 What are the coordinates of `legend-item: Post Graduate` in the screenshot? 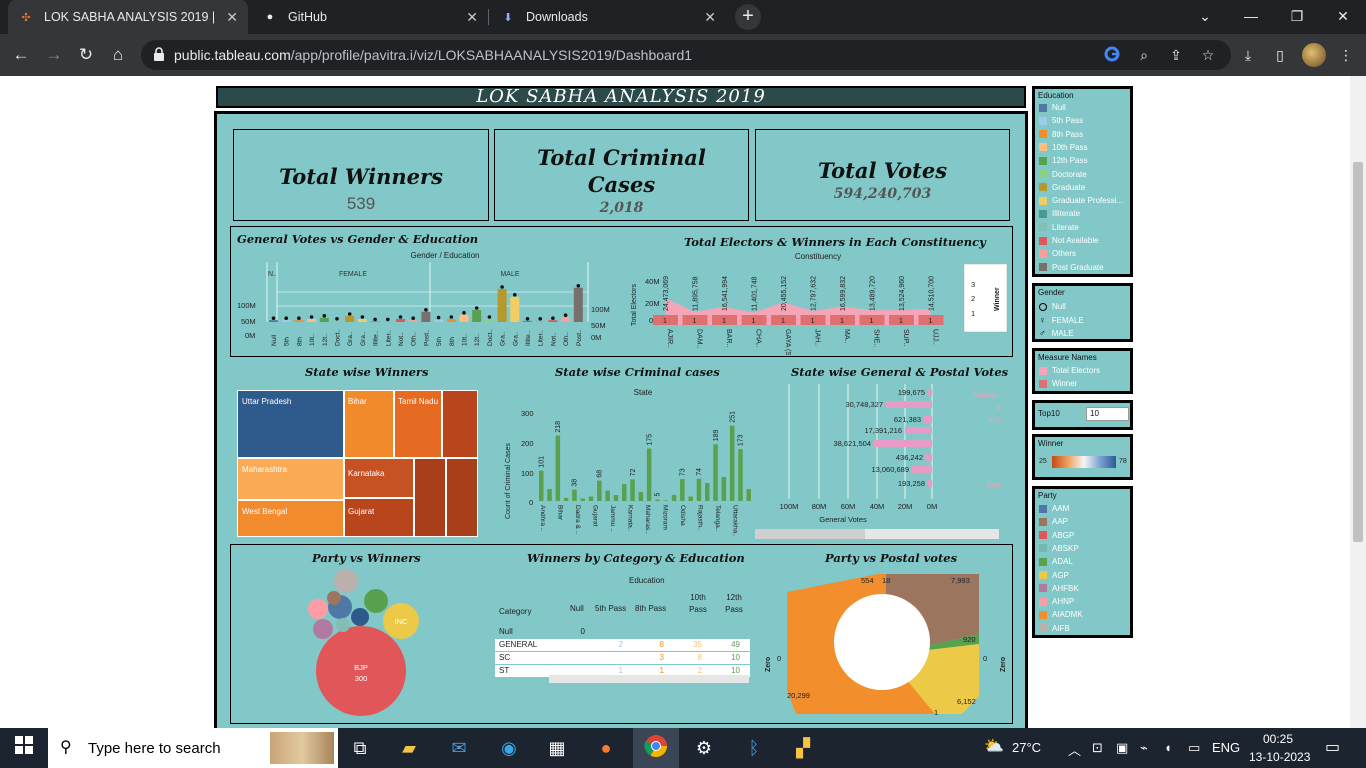 It's located at (1071, 267).